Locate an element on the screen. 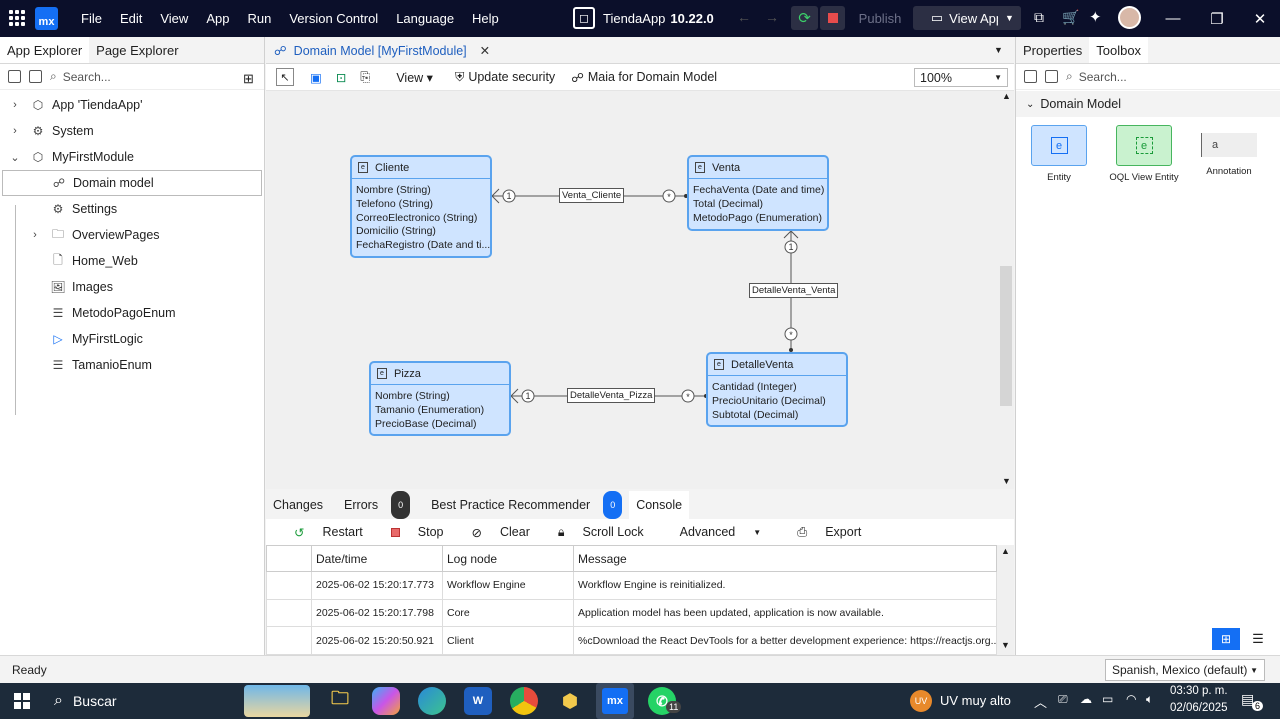 This screenshot has height=719, width=1280. menu-view: View is located at coordinates (174, 18).